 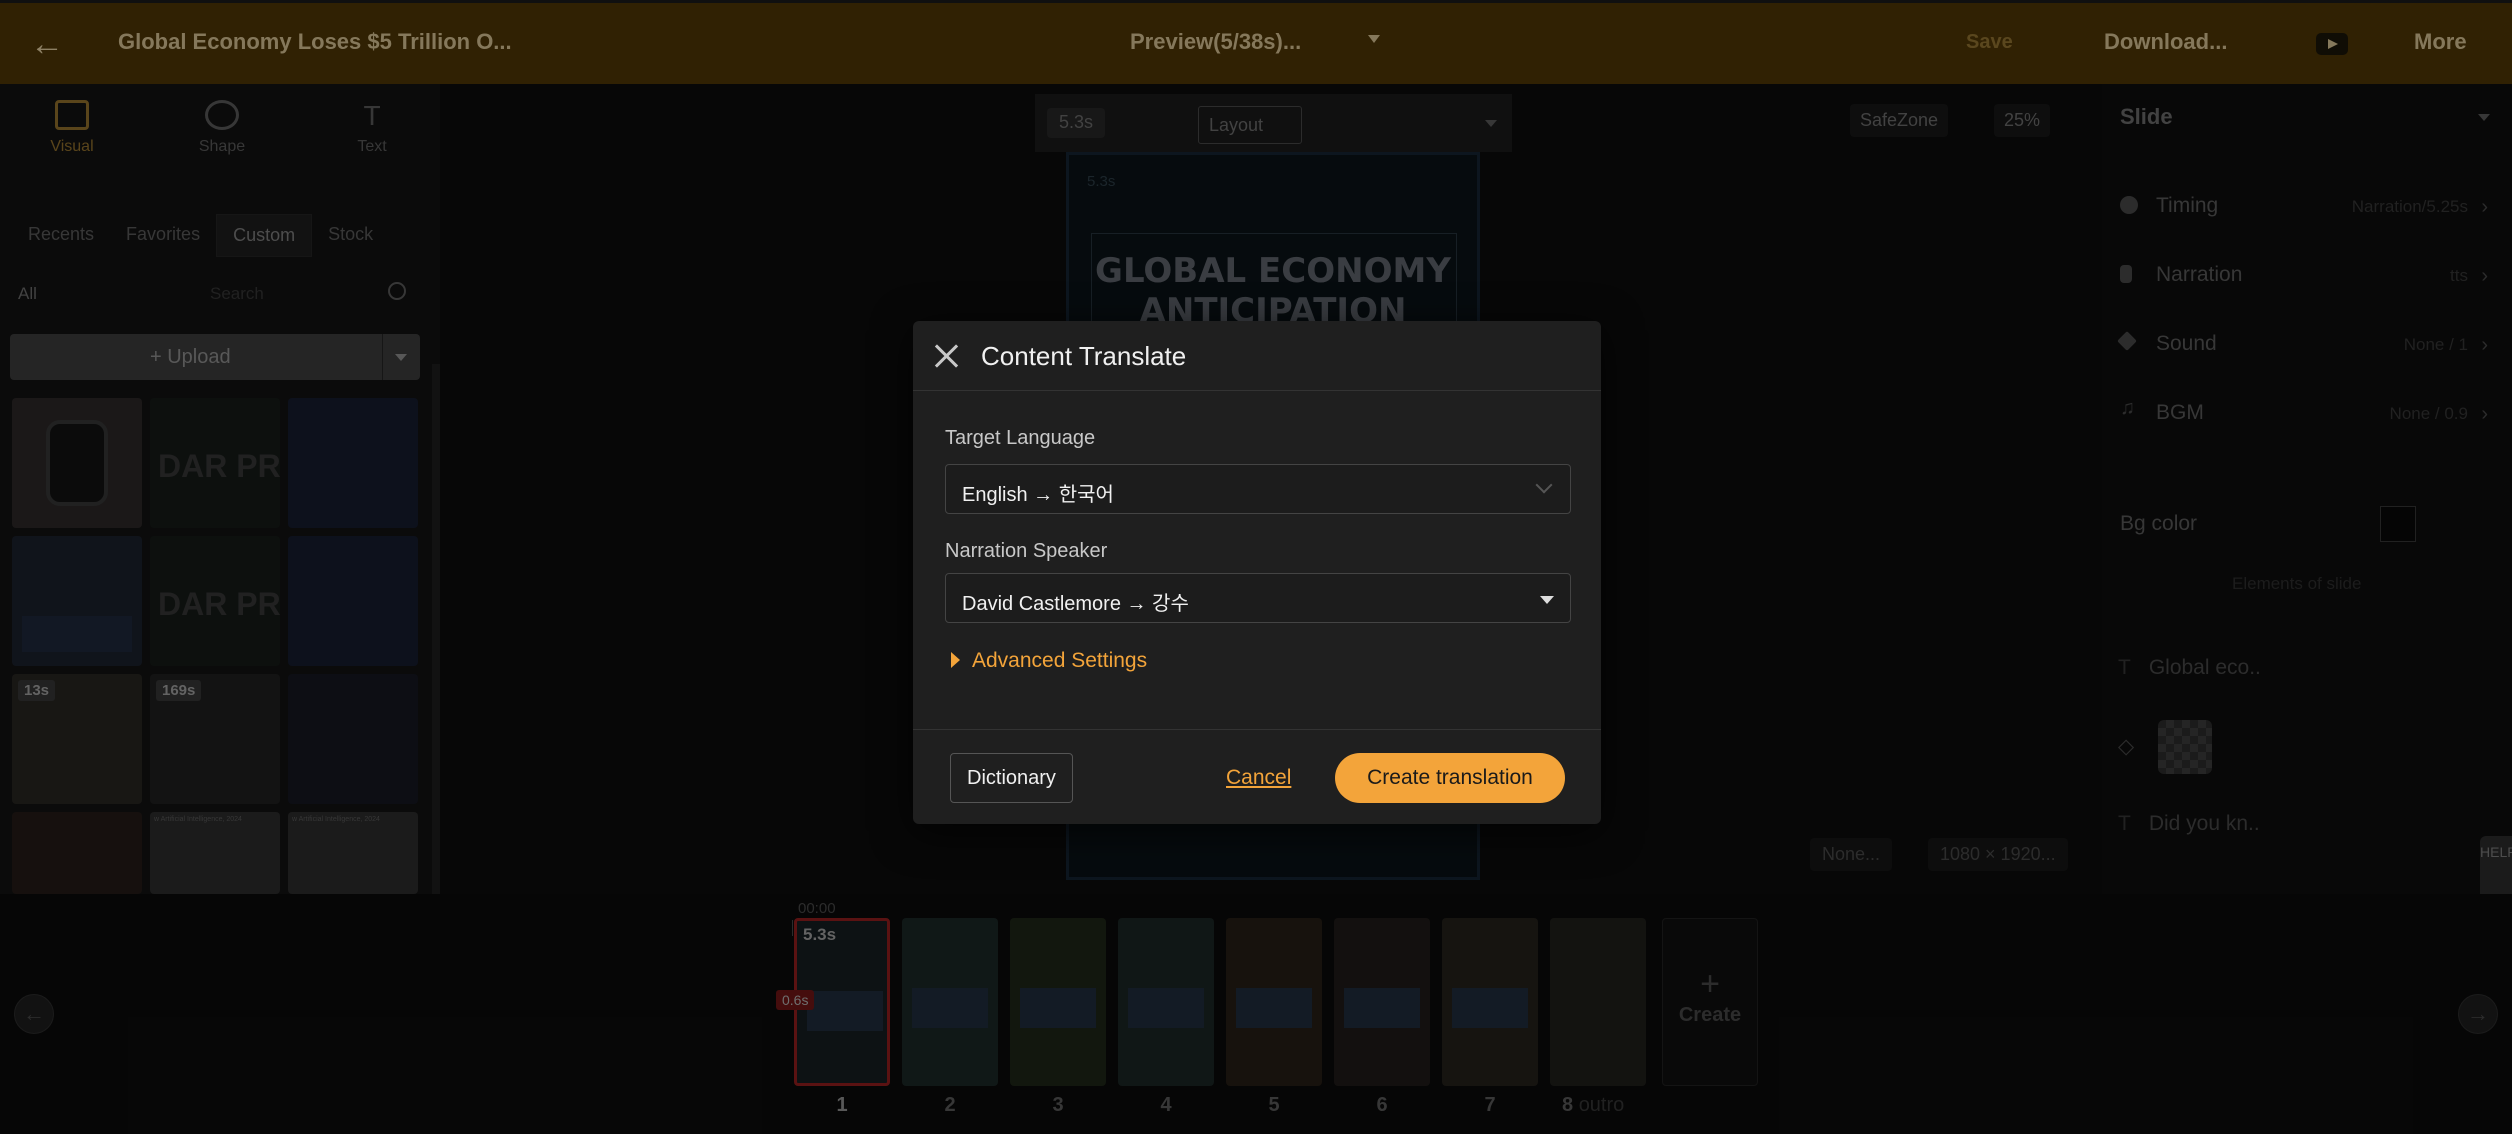 I want to click on dialog-footer: Dictionary Cancel Create translation, so click(x=1257, y=776).